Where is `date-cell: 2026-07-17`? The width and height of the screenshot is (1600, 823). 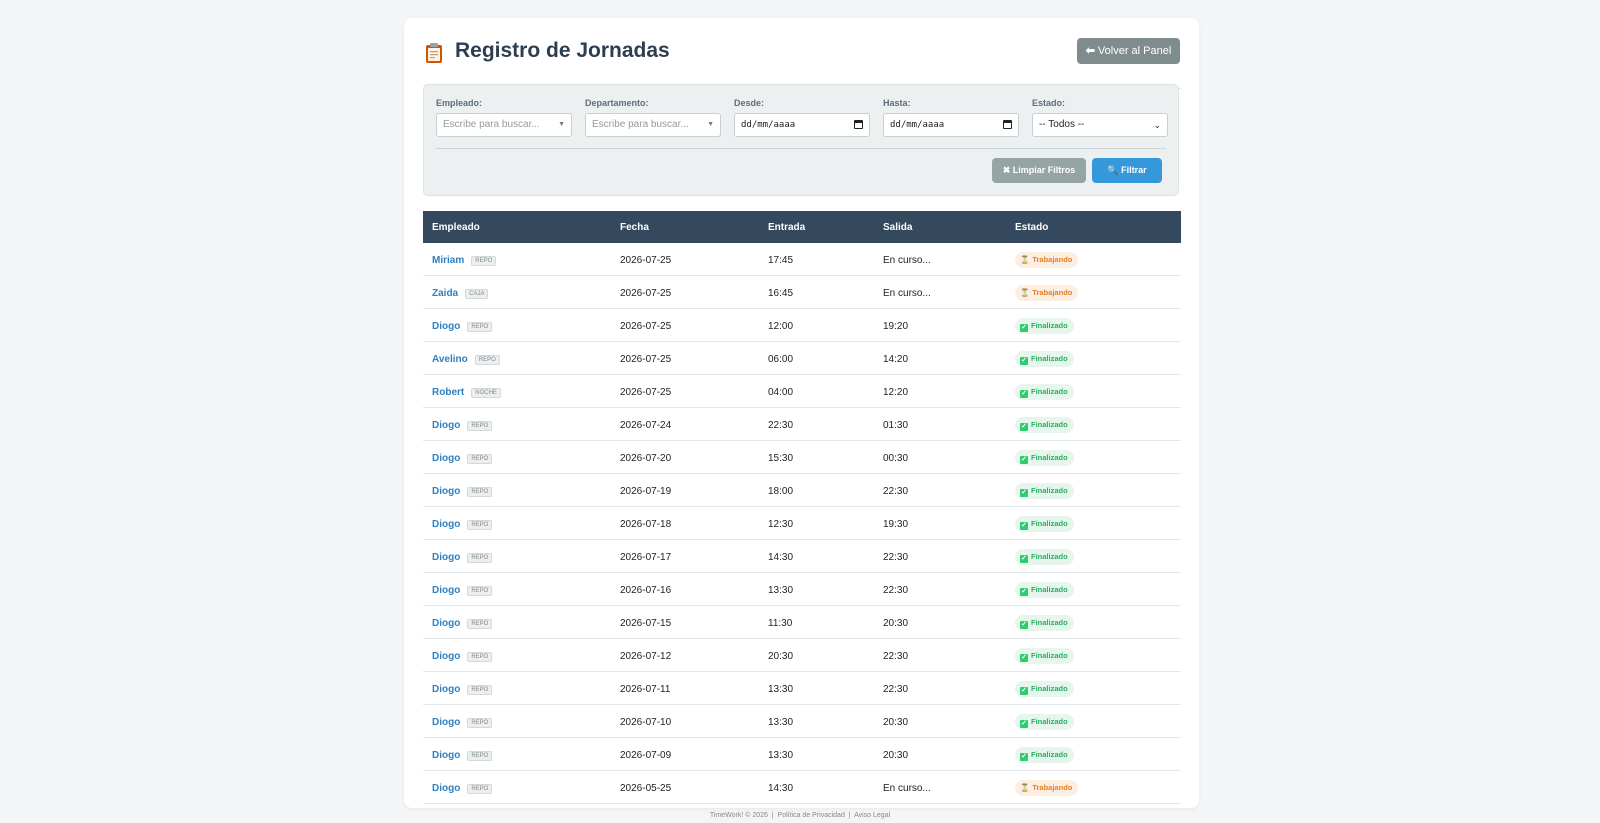
date-cell: 2026-07-17 is located at coordinates (646, 557).